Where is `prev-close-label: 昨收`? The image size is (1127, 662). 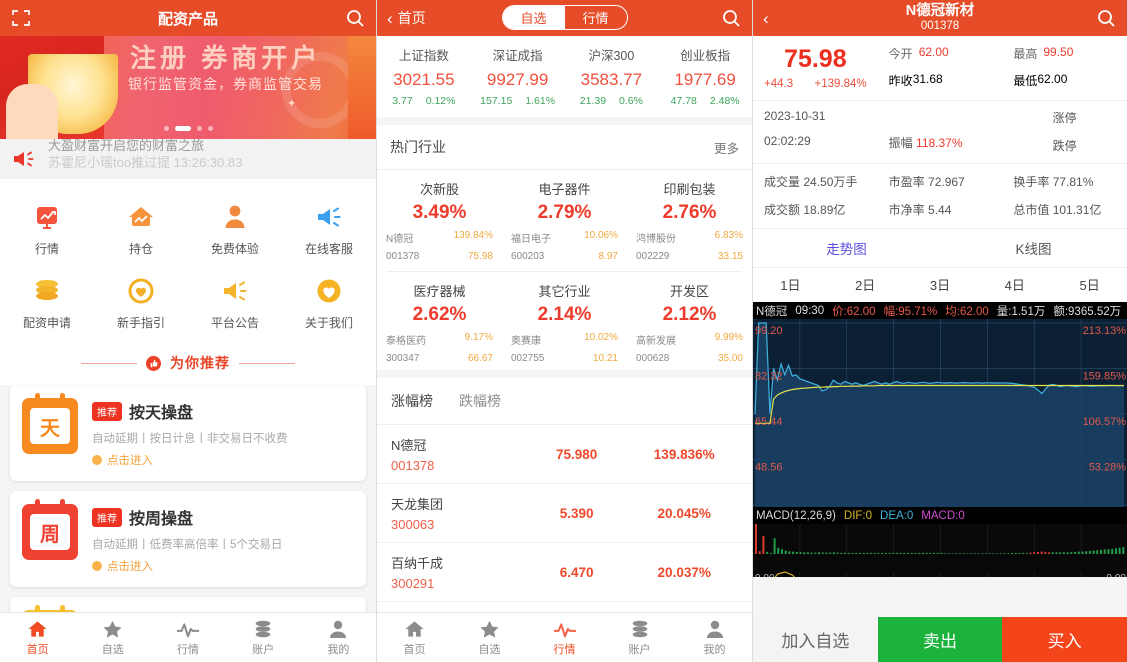 prev-close-label: 昨收 is located at coordinates (900, 81).